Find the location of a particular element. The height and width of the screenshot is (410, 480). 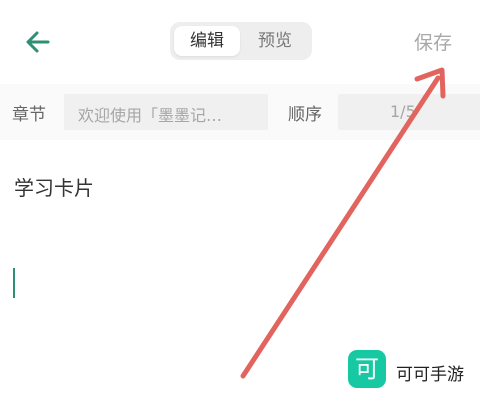

card-title: 学习卡片 is located at coordinates (54, 186).